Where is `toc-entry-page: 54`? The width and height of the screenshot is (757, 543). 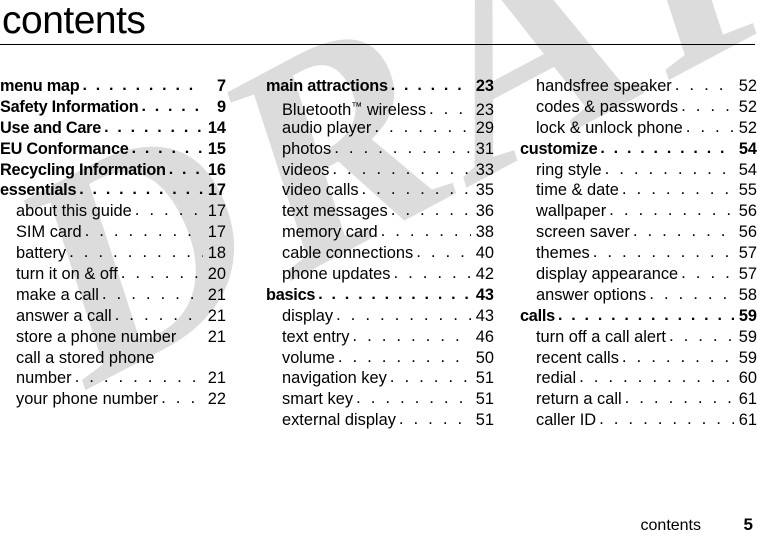
toc-entry-page: 54 is located at coordinates (747, 169).